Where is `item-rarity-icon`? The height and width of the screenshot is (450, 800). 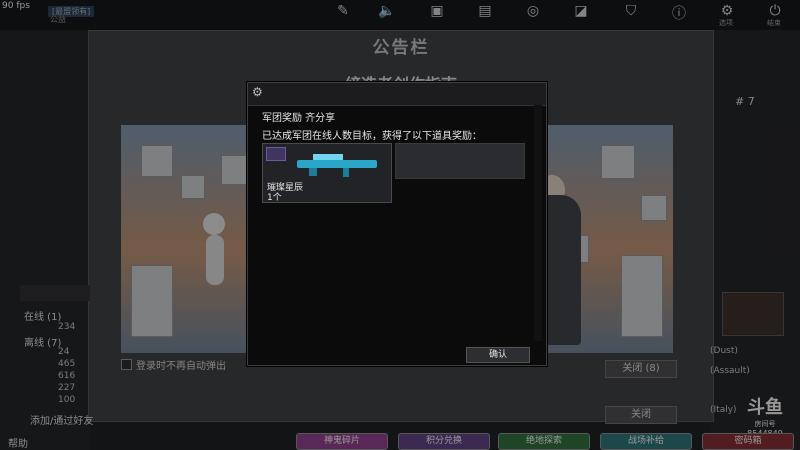
item-rarity-icon is located at coordinates (276, 154).